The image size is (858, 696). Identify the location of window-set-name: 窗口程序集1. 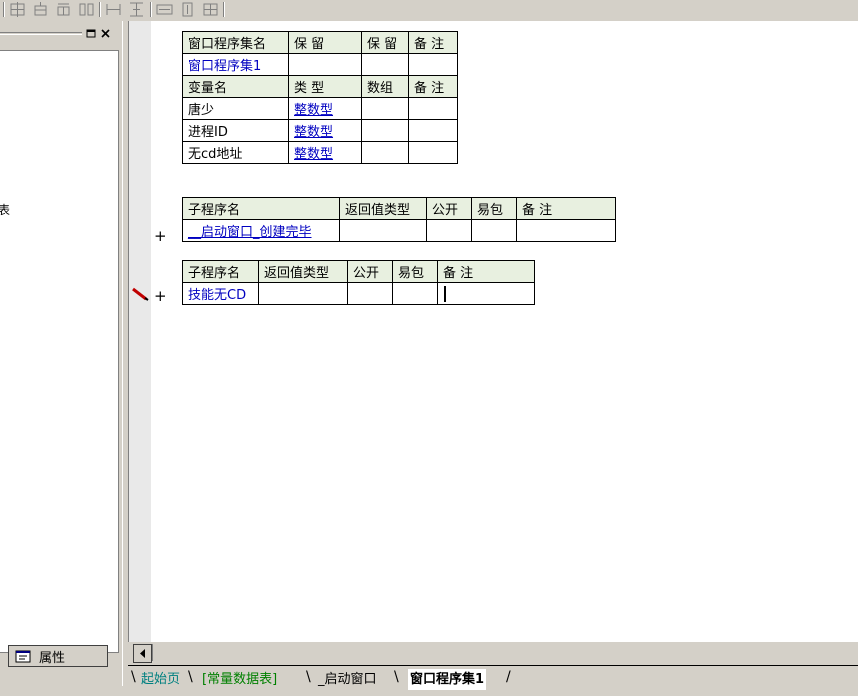
(235, 64).